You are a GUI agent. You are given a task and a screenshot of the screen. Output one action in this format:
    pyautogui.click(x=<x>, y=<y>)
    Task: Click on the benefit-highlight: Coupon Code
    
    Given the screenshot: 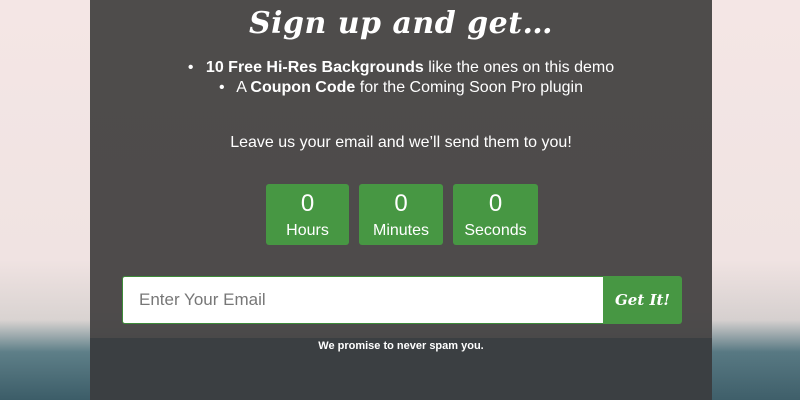 What is the action you would take?
    pyautogui.click(x=303, y=87)
    